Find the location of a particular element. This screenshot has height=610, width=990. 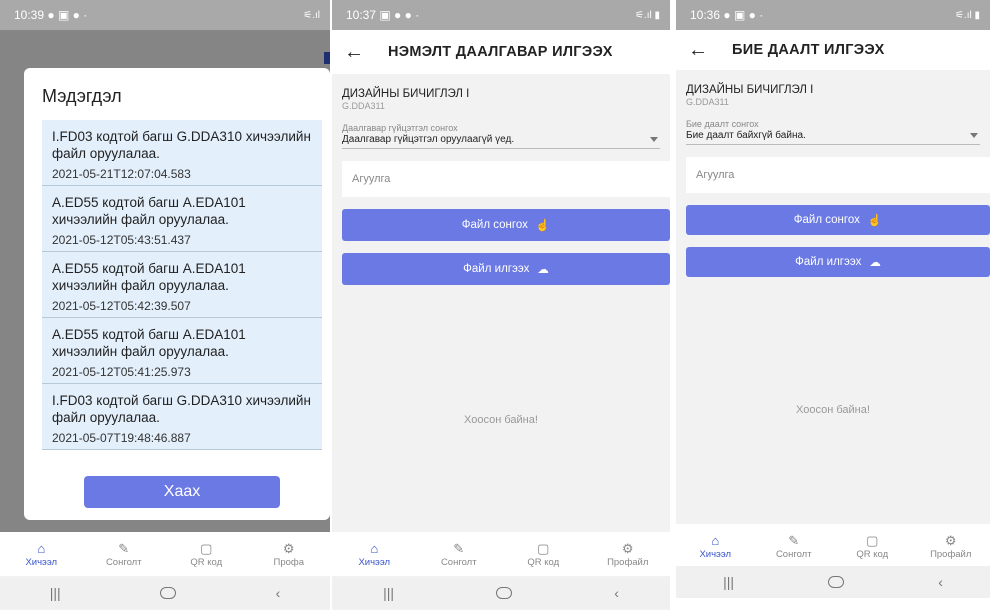

nav-item-profile: ⚙ Профа is located at coordinates (289, 554).